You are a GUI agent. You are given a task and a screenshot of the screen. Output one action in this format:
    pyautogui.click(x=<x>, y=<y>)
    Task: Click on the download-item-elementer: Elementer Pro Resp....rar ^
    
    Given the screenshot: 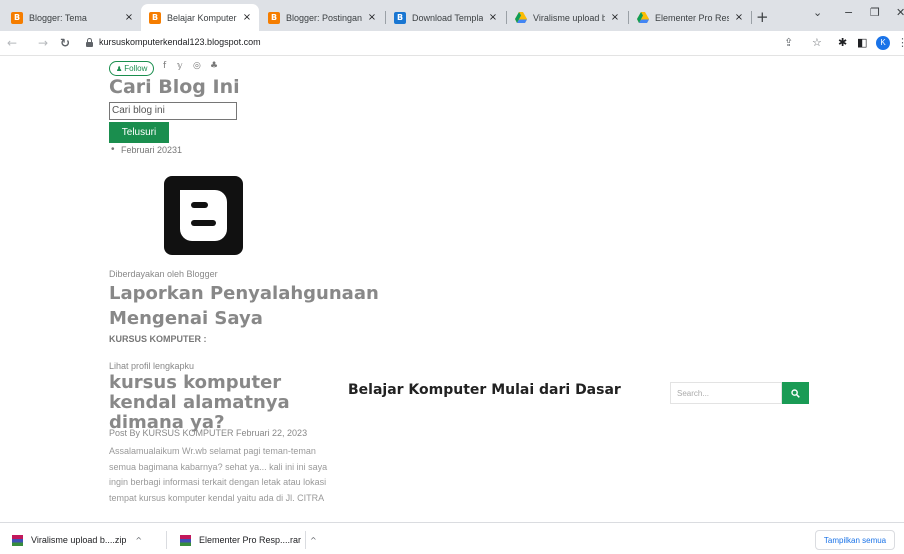 What is the action you would take?
    pyautogui.click(x=248, y=540)
    